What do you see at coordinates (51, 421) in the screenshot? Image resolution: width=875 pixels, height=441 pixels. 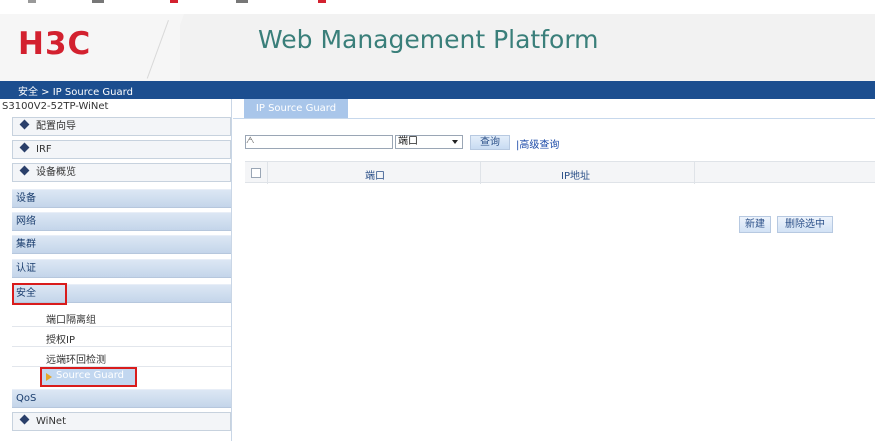 I see `sidebar-item-label: WiNet` at bounding box center [51, 421].